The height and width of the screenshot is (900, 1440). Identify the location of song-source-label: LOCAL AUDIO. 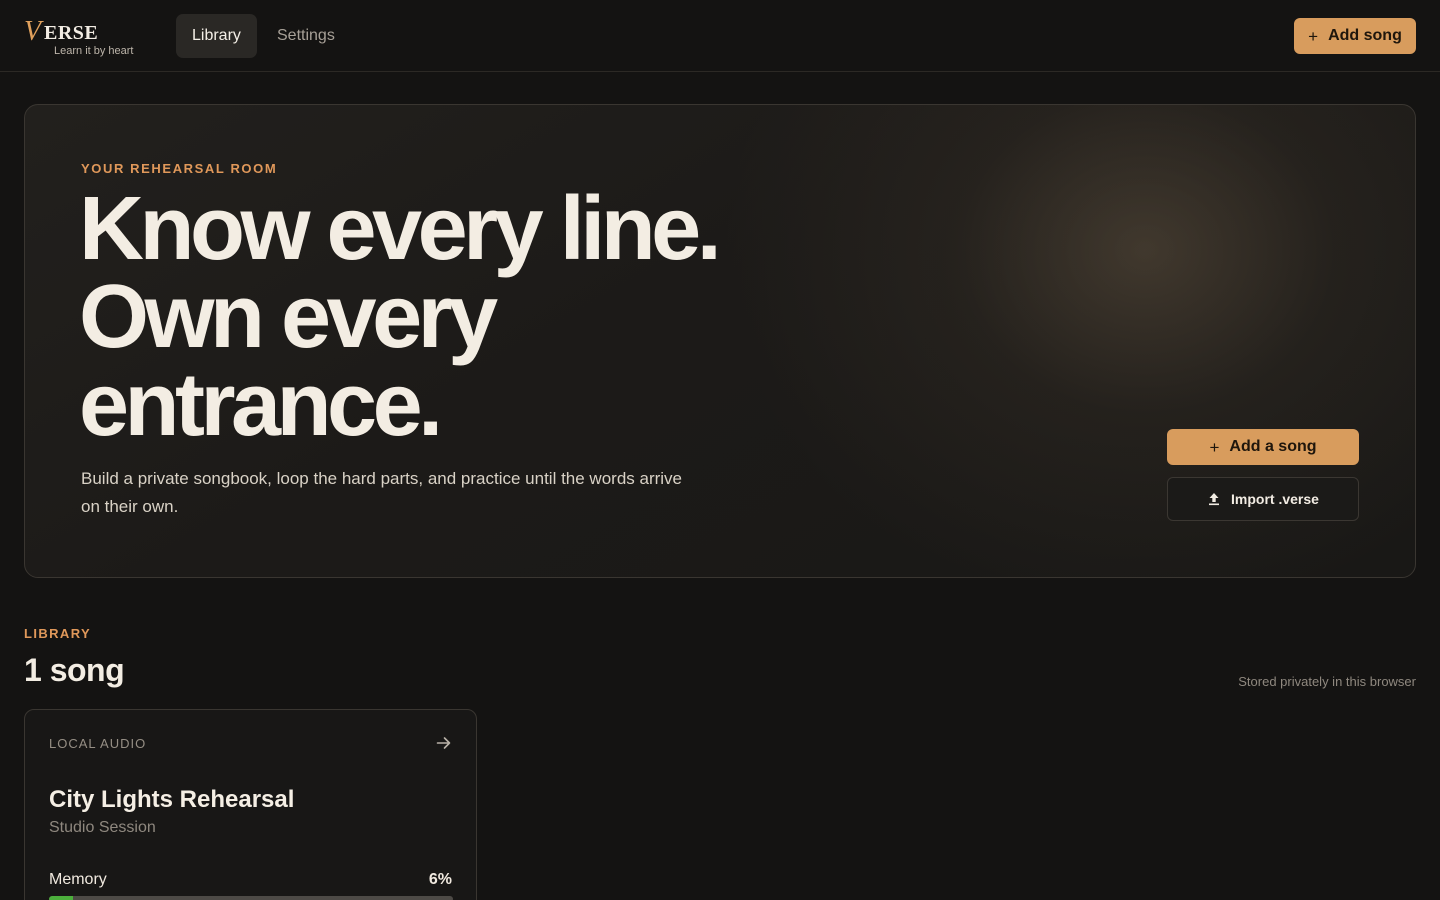
(98, 743).